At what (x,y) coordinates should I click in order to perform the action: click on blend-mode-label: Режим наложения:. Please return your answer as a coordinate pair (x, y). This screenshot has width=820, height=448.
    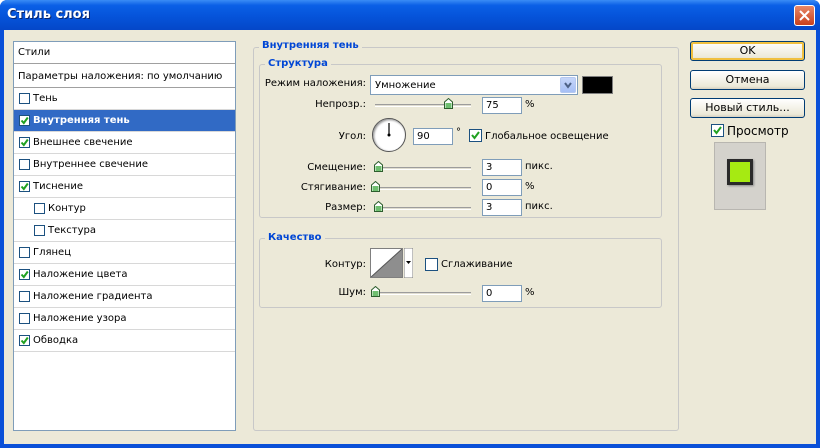
    Looking at the image, I should click on (315, 83).